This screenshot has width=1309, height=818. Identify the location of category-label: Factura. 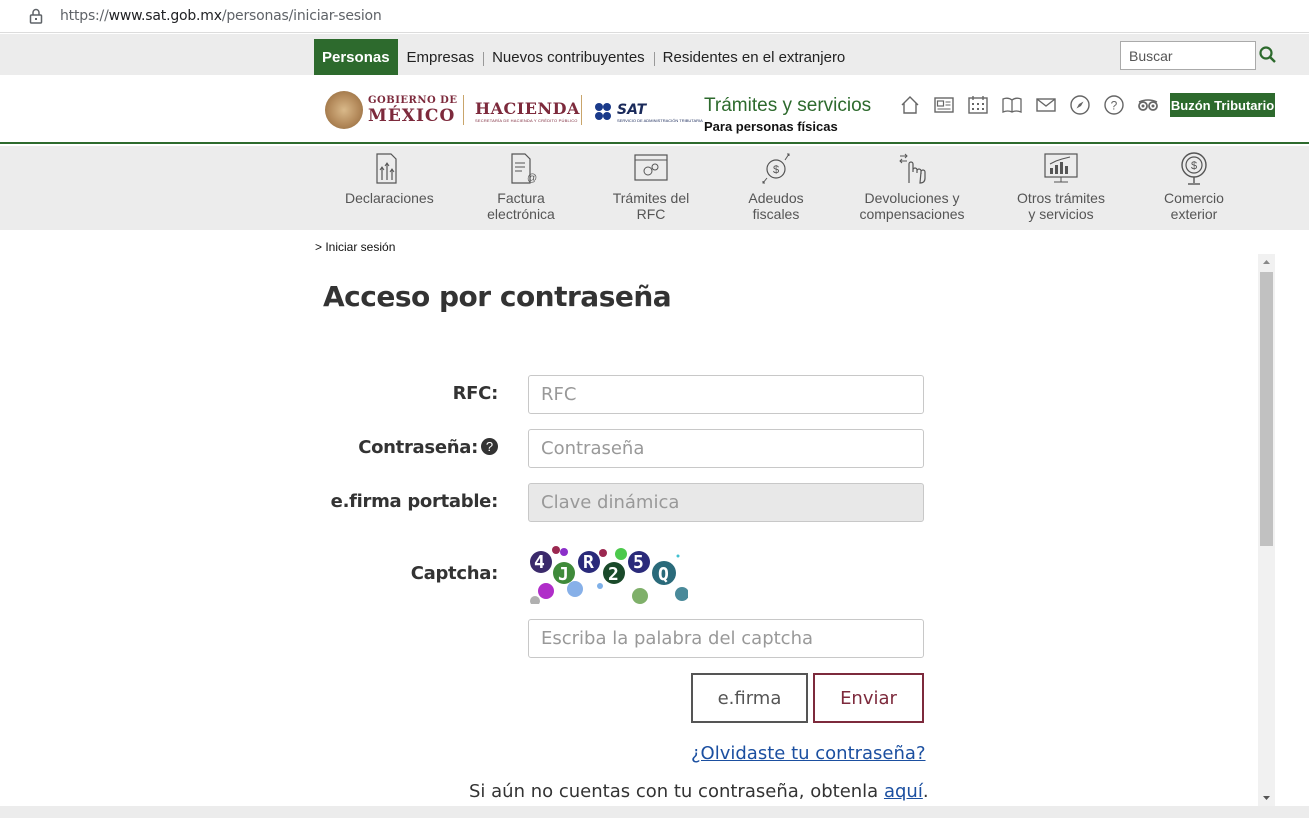
(521, 198).